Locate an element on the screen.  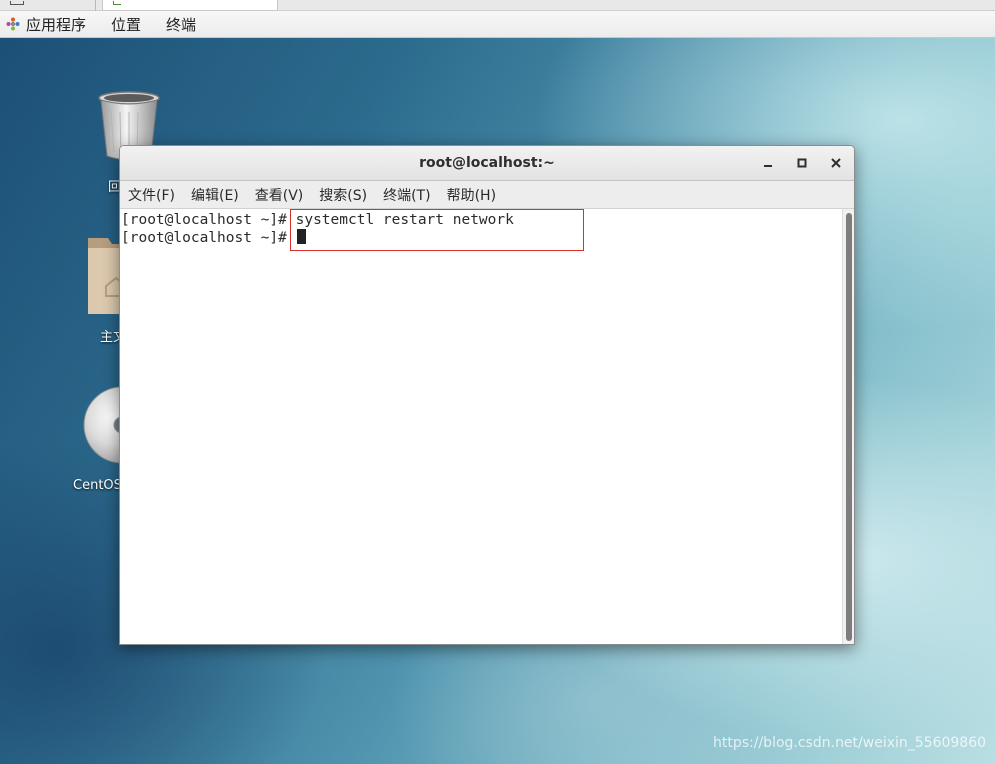
cd-disc-label: CentOS is located at coordinates (97, 485).